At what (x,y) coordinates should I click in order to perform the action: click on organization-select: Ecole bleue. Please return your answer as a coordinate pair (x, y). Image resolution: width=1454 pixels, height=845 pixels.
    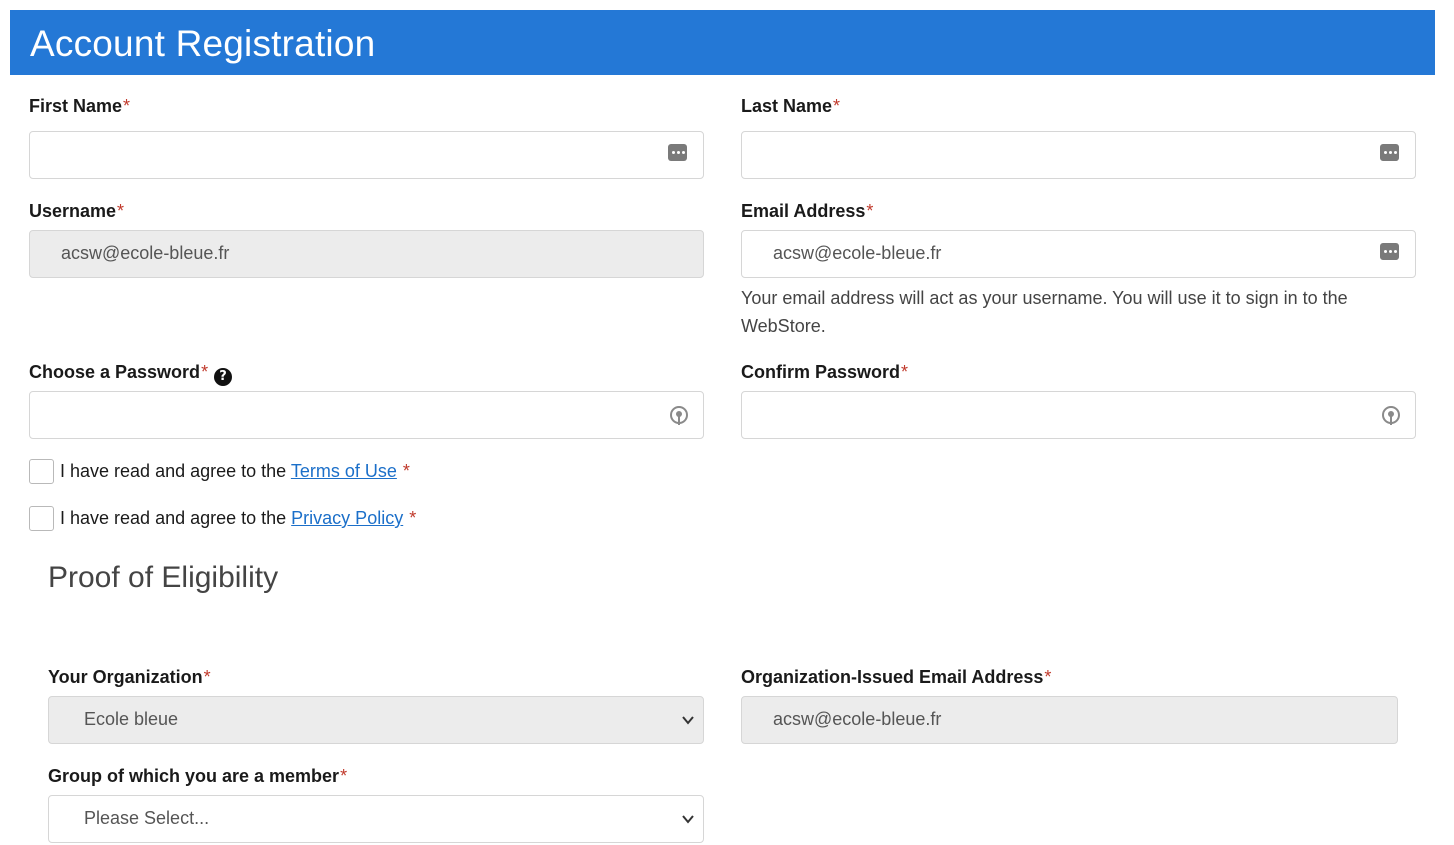
    Looking at the image, I should click on (376, 720).